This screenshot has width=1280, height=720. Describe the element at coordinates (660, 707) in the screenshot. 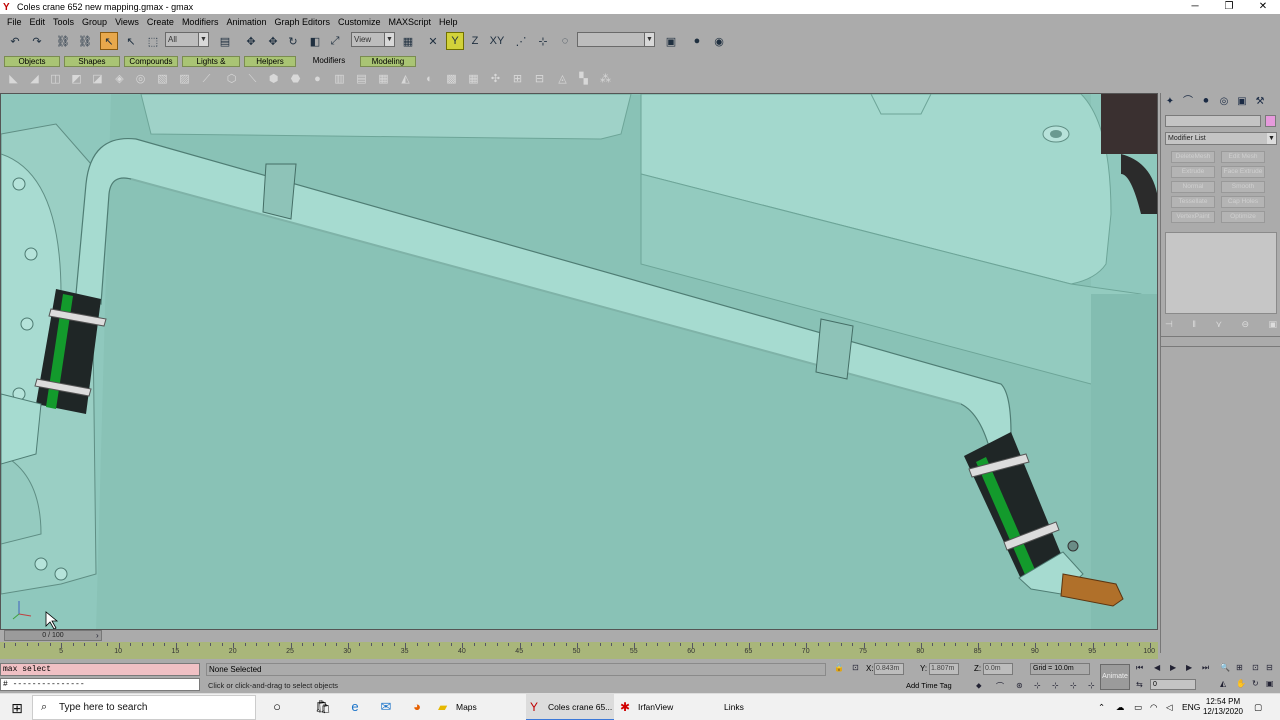

I see `taskbar-item-irfanview: ✱ IrfanView` at that location.